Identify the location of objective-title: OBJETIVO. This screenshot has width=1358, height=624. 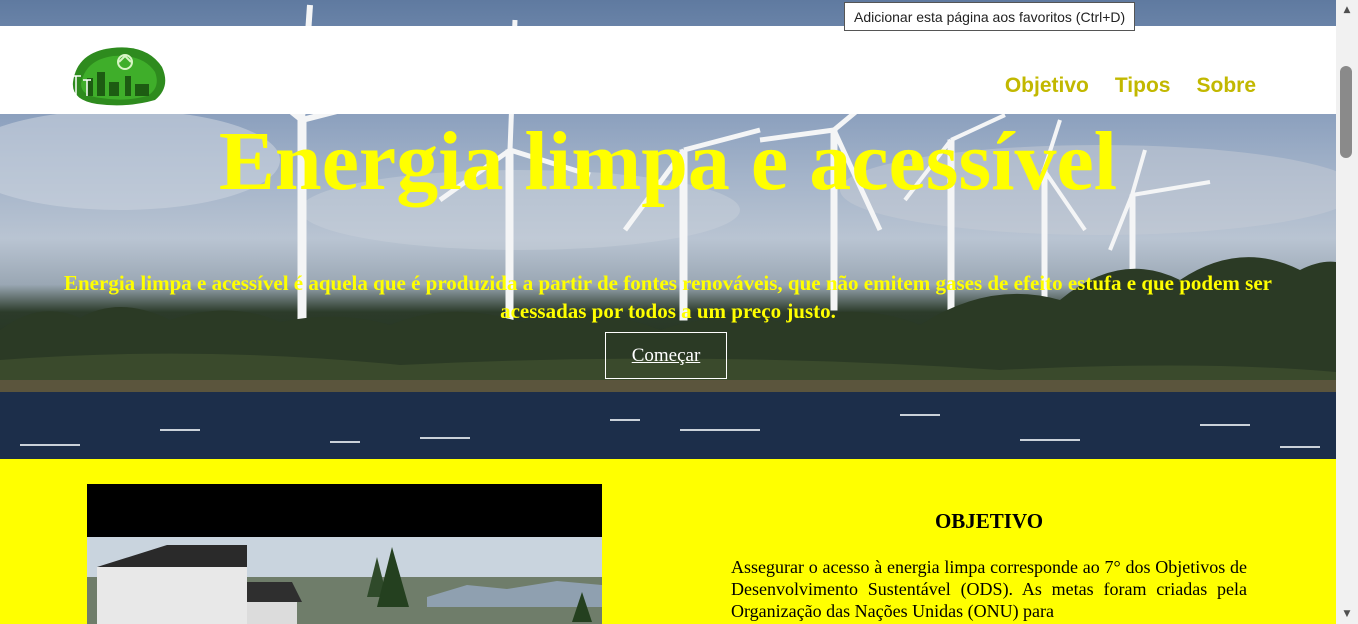
(989, 521).